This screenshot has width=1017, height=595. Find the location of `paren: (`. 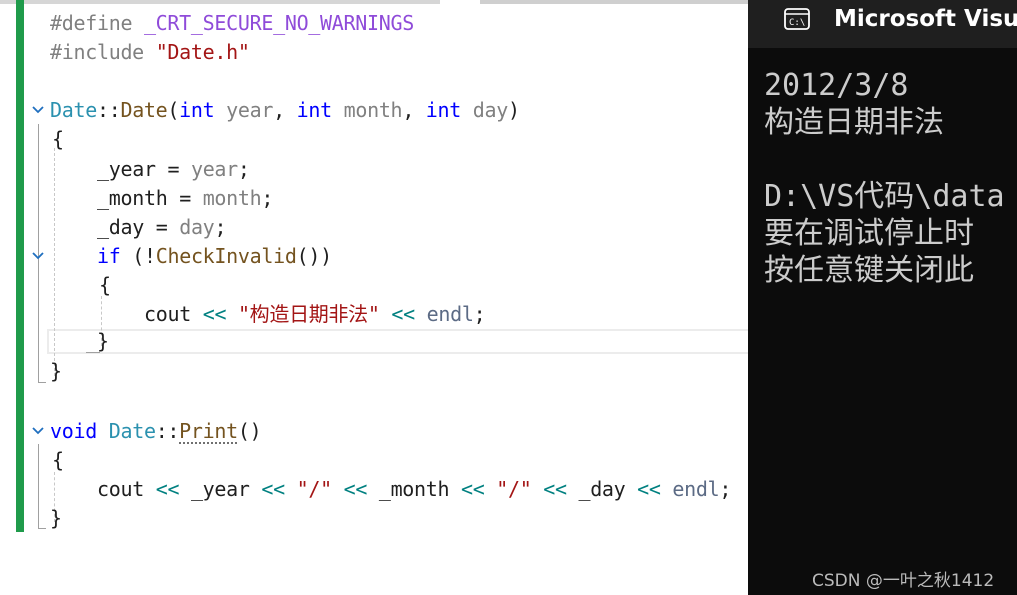

paren: ( is located at coordinates (173, 110).